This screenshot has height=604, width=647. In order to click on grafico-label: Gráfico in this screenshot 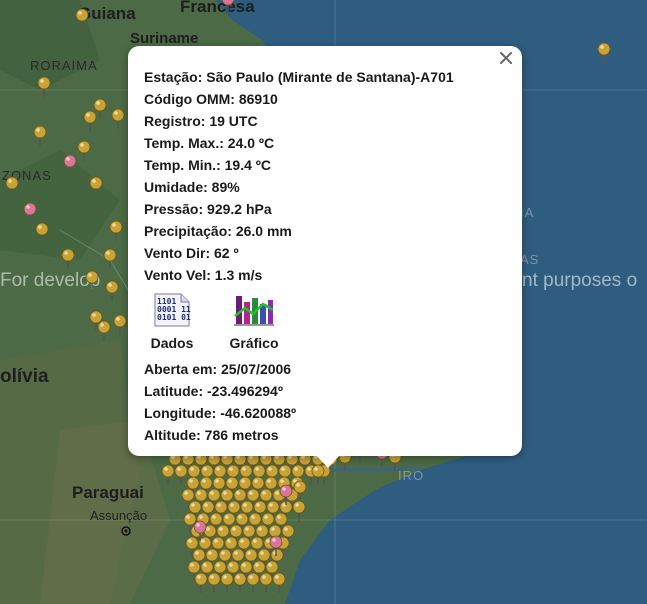, I will do `click(254, 343)`.